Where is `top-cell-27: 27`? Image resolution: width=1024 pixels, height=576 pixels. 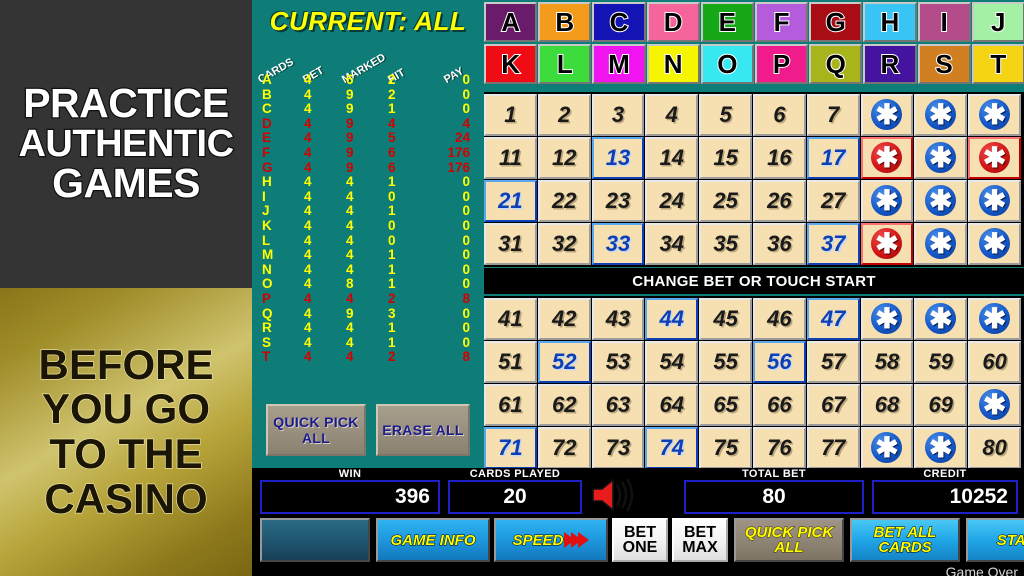 top-cell-27: 27 is located at coordinates (833, 201).